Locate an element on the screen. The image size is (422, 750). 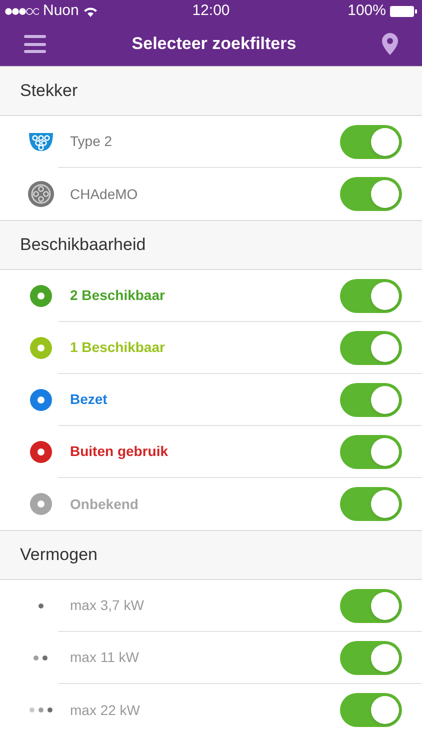
filter-label: Bezet is located at coordinates (89, 399).